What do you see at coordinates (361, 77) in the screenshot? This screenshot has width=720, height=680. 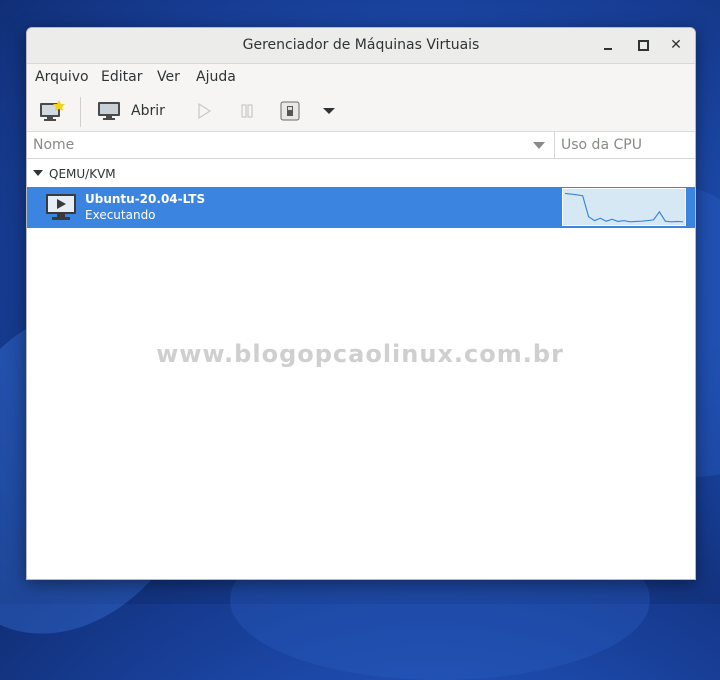 I see `menu-bar: Arquivo Editar Ver Ajuda` at bounding box center [361, 77].